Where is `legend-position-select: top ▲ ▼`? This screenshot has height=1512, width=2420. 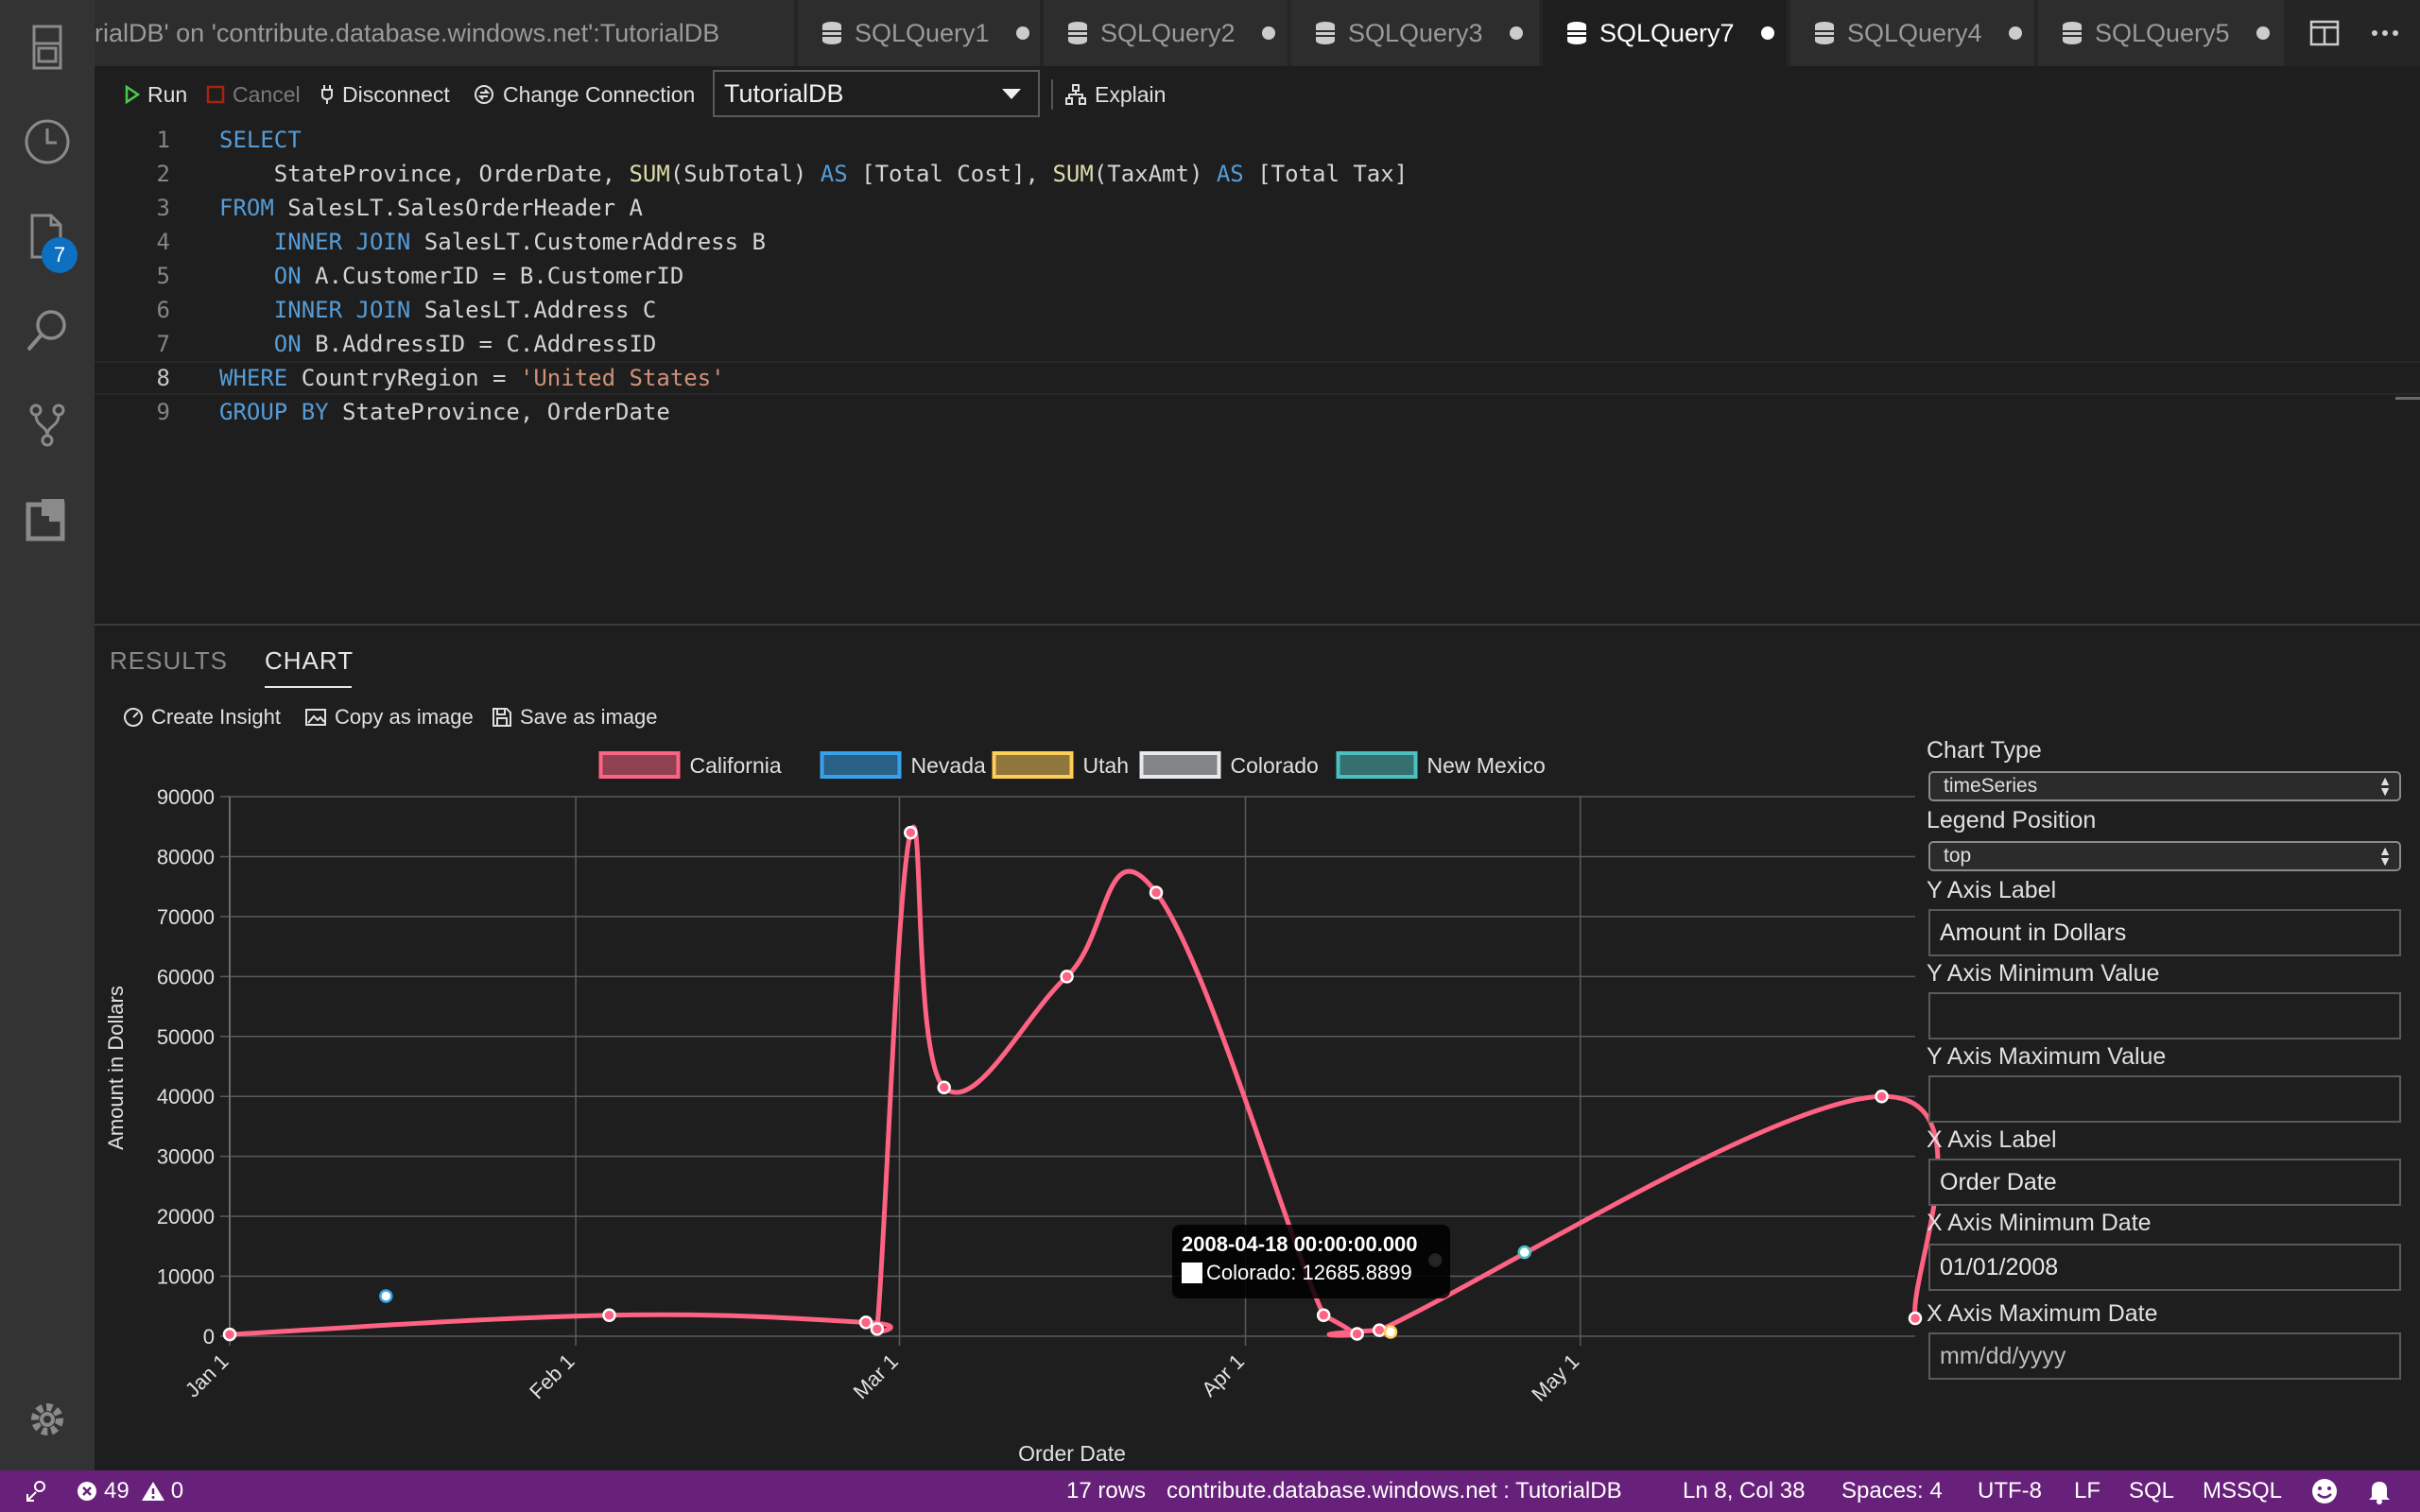 legend-position-select: top ▲ ▼ is located at coordinates (2164, 856).